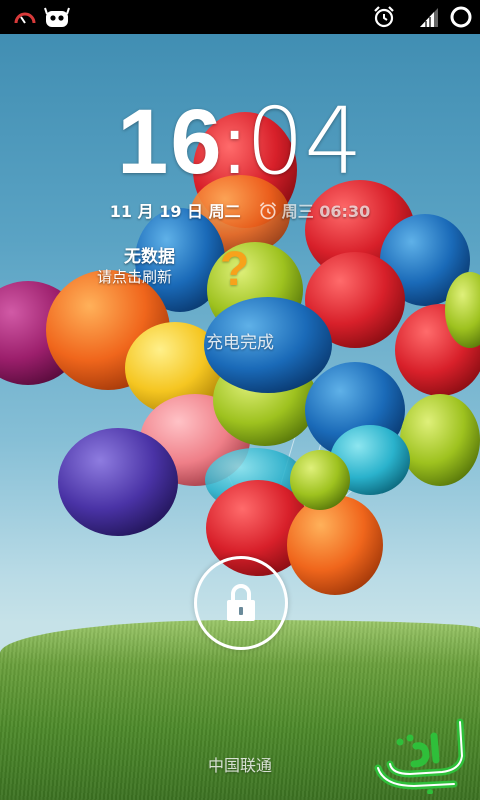 This screenshot has height=800, width=480. I want to click on next-alarm: 周三 06:30, so click(314, 211).